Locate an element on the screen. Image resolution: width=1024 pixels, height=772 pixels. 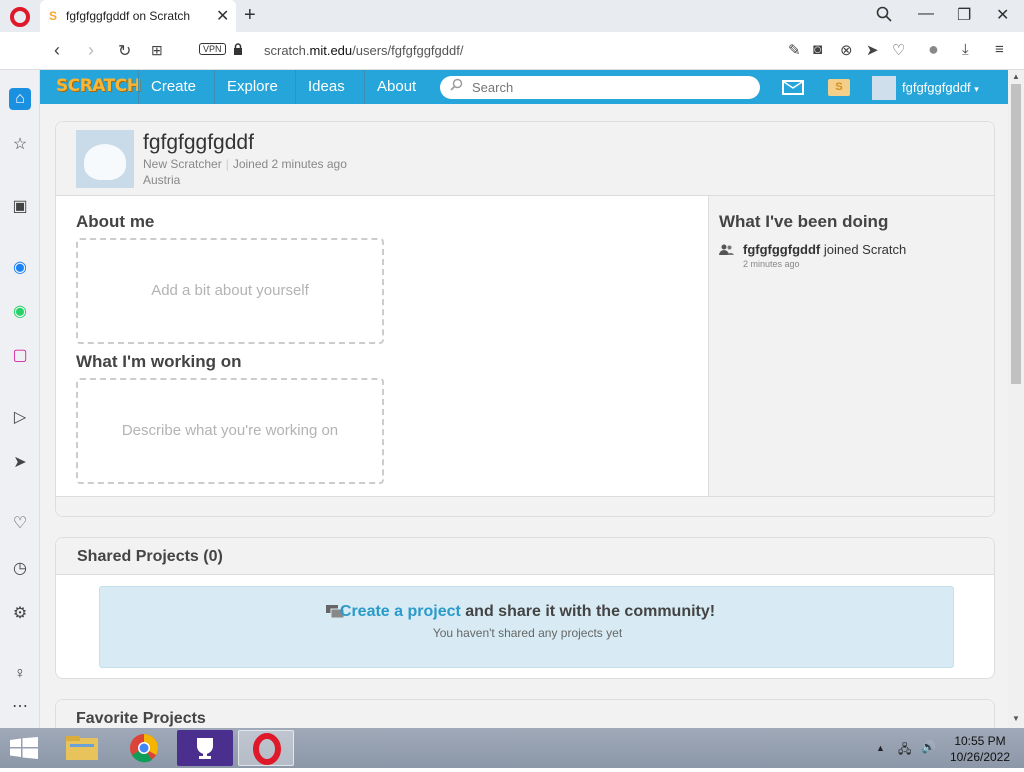
browser-tab: S fgfgfggfgddf on Scratch ✕ is located at coordinates (138, 16).